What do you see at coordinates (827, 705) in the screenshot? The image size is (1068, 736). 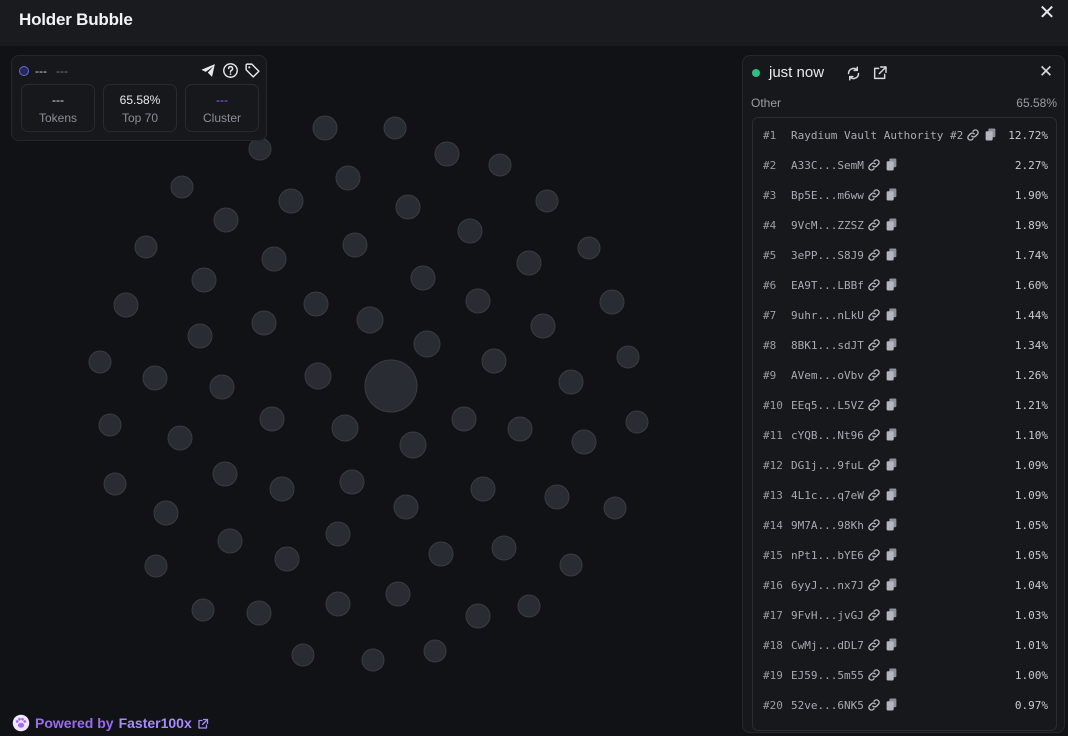 I see `holder-address: 52ve...6NK5` at bounding box center [827, 705].